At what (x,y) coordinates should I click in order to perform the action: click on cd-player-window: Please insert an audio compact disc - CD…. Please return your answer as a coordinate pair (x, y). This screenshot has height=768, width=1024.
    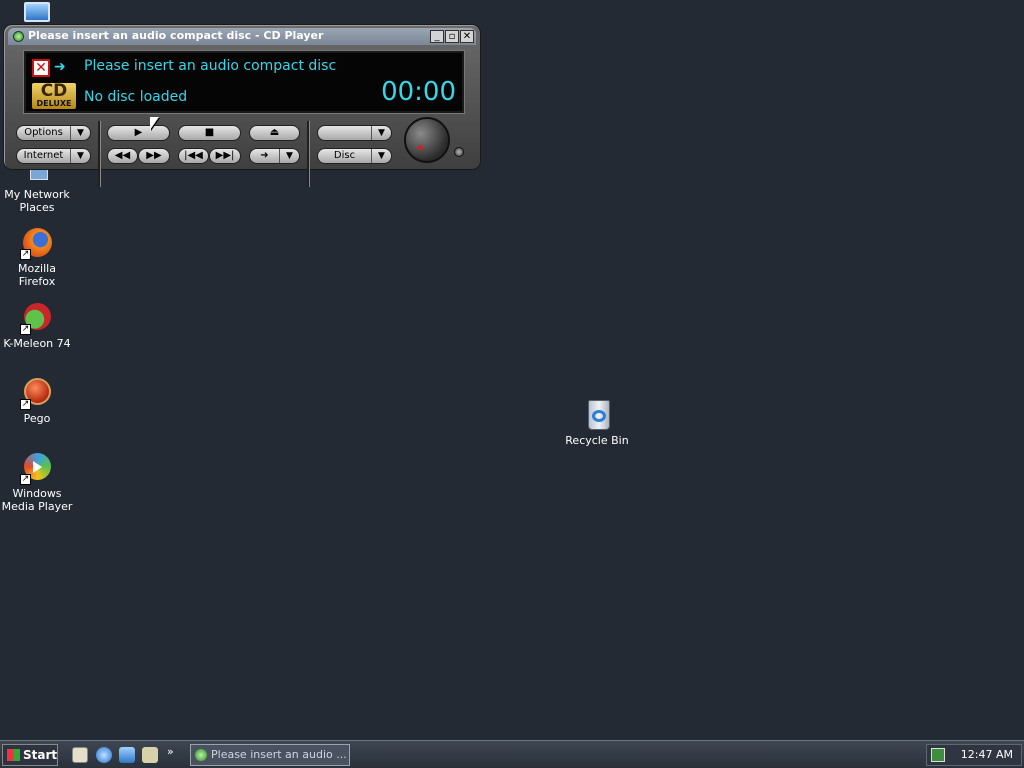
    Looking at the image, I should click on (242, 105).